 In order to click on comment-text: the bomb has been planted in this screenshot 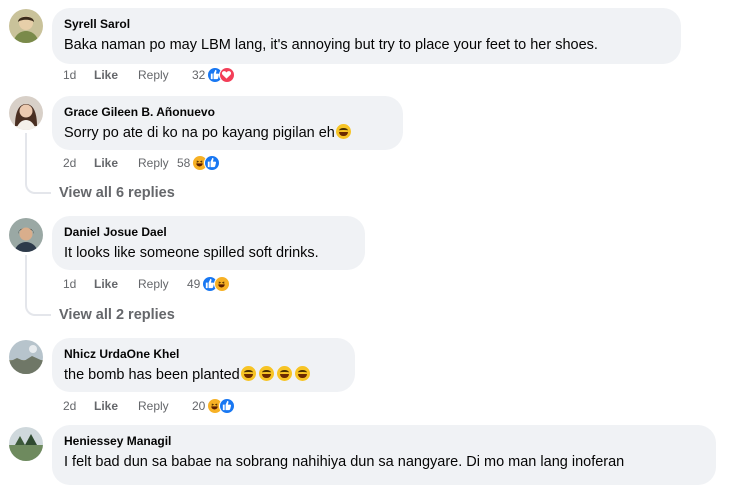, I will do `click(203, 375)`.